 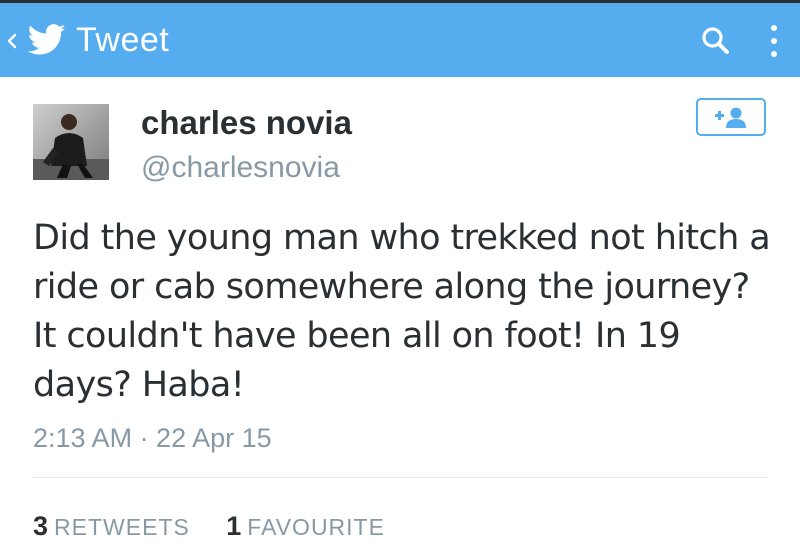 I want to click on follow-button, so click(x=731, y=117).